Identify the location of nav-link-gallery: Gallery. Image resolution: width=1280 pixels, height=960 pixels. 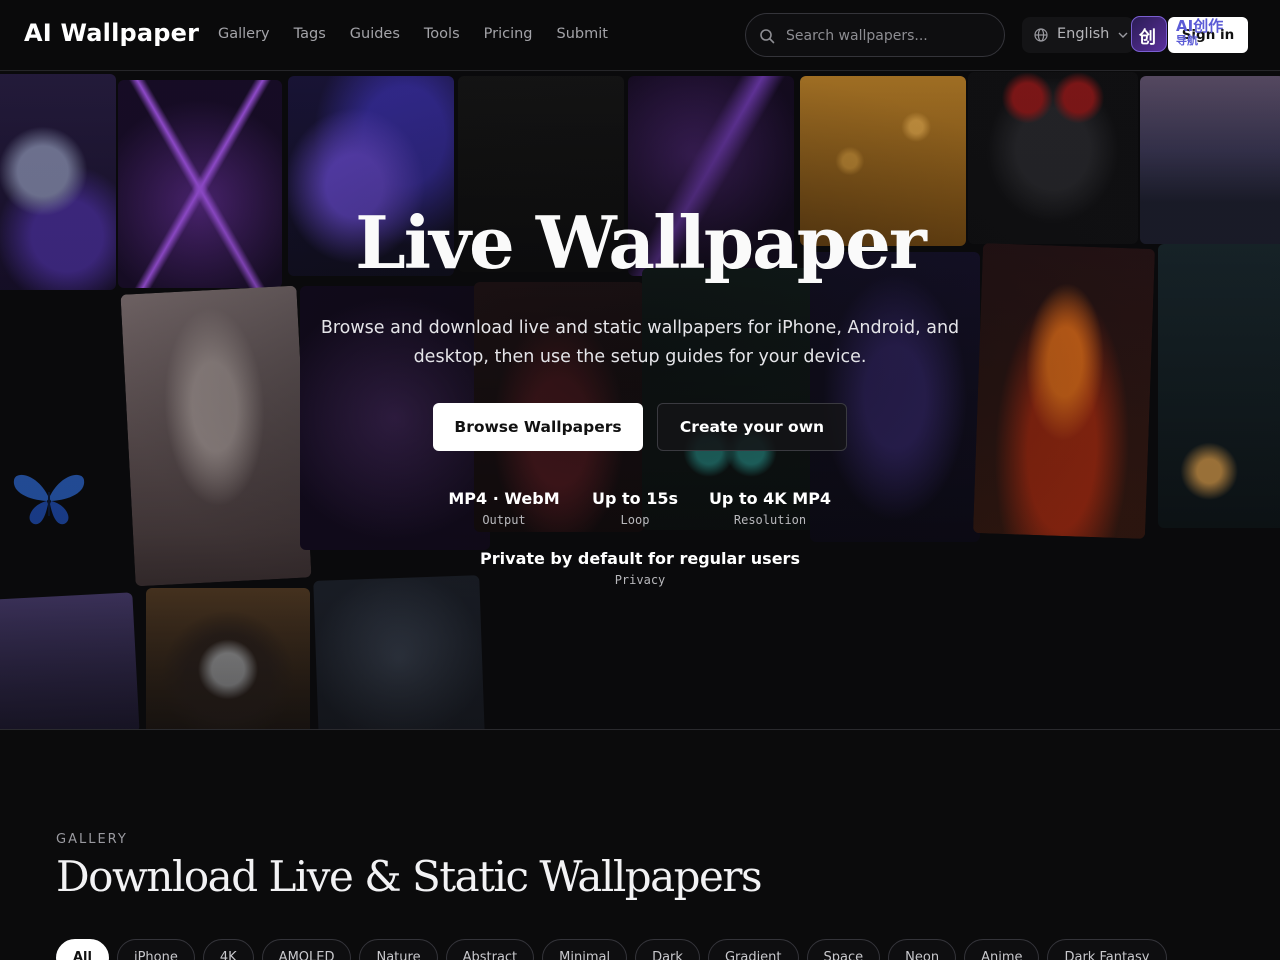
(244, 34).